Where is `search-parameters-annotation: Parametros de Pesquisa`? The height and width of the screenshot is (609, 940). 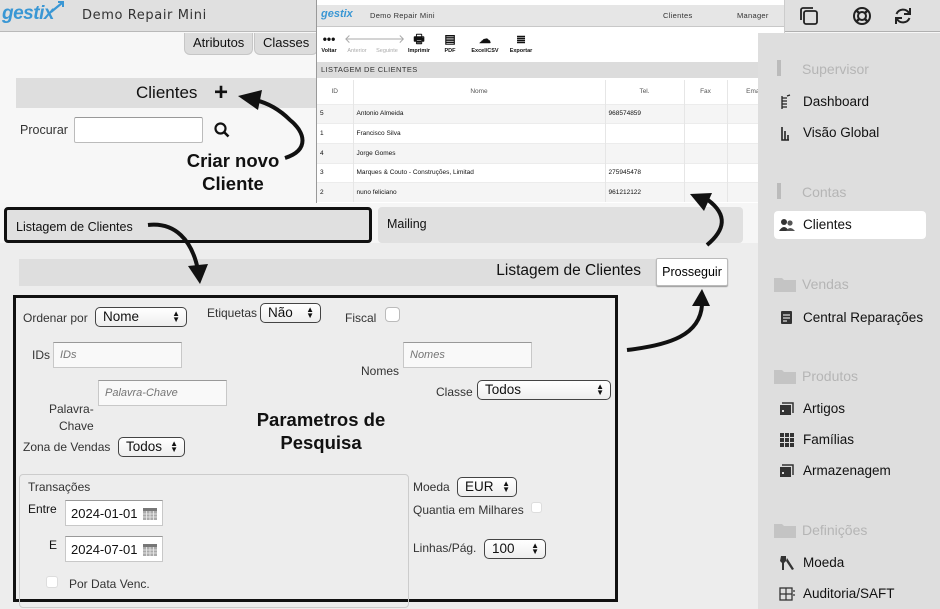 search-parameters-annotation: Parametros de Pesquisa is located at coordinates (321, 431).